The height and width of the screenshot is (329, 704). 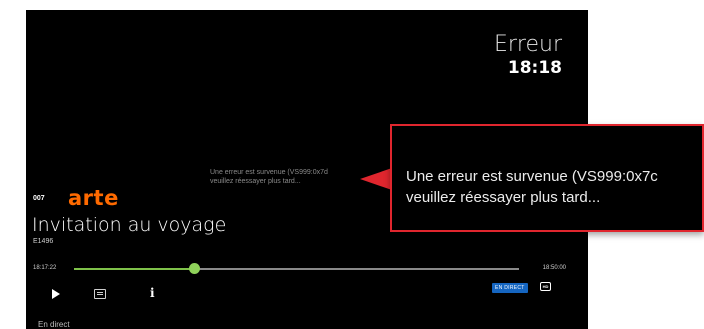 What do you see at coordinates (534, 68) in the screenshot?
I see `clock: 18:18` at bounding box center [534, 68].